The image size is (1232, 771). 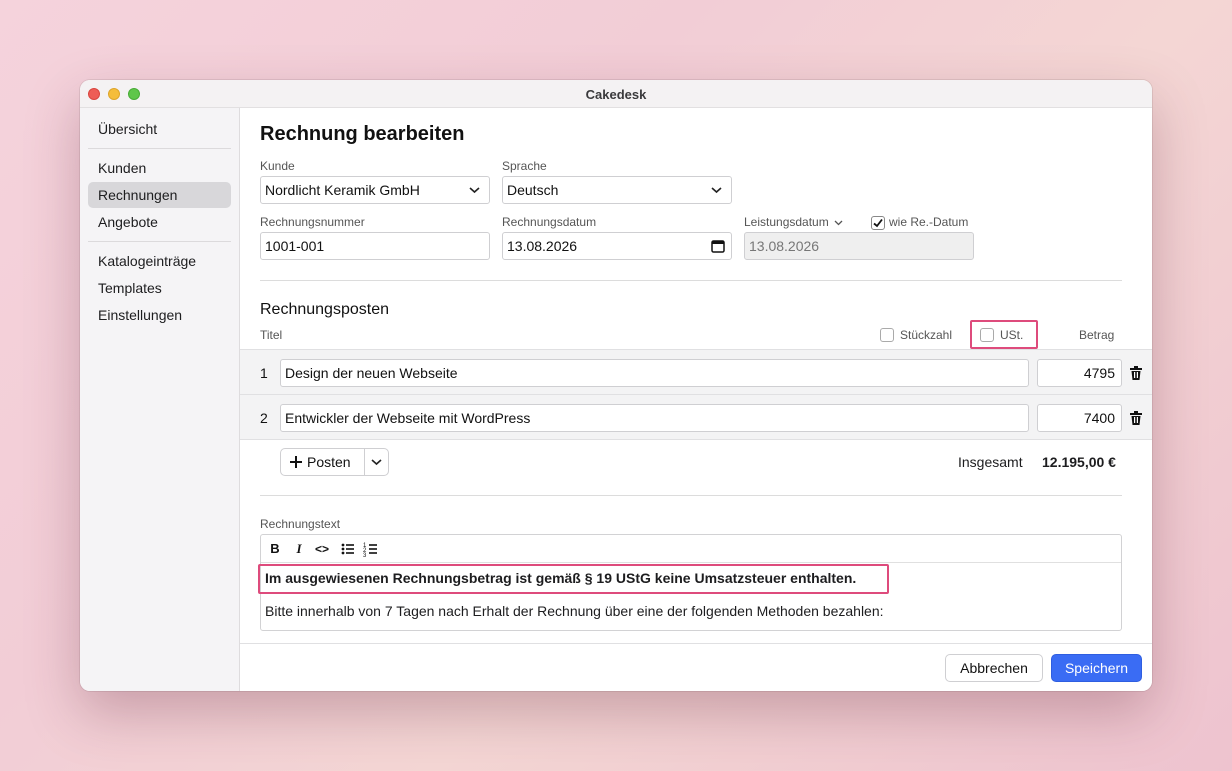 What do you see at coordinates (718, 246) in the screenshot?
I see `calendar-icon` at bounding box center [718, 246].